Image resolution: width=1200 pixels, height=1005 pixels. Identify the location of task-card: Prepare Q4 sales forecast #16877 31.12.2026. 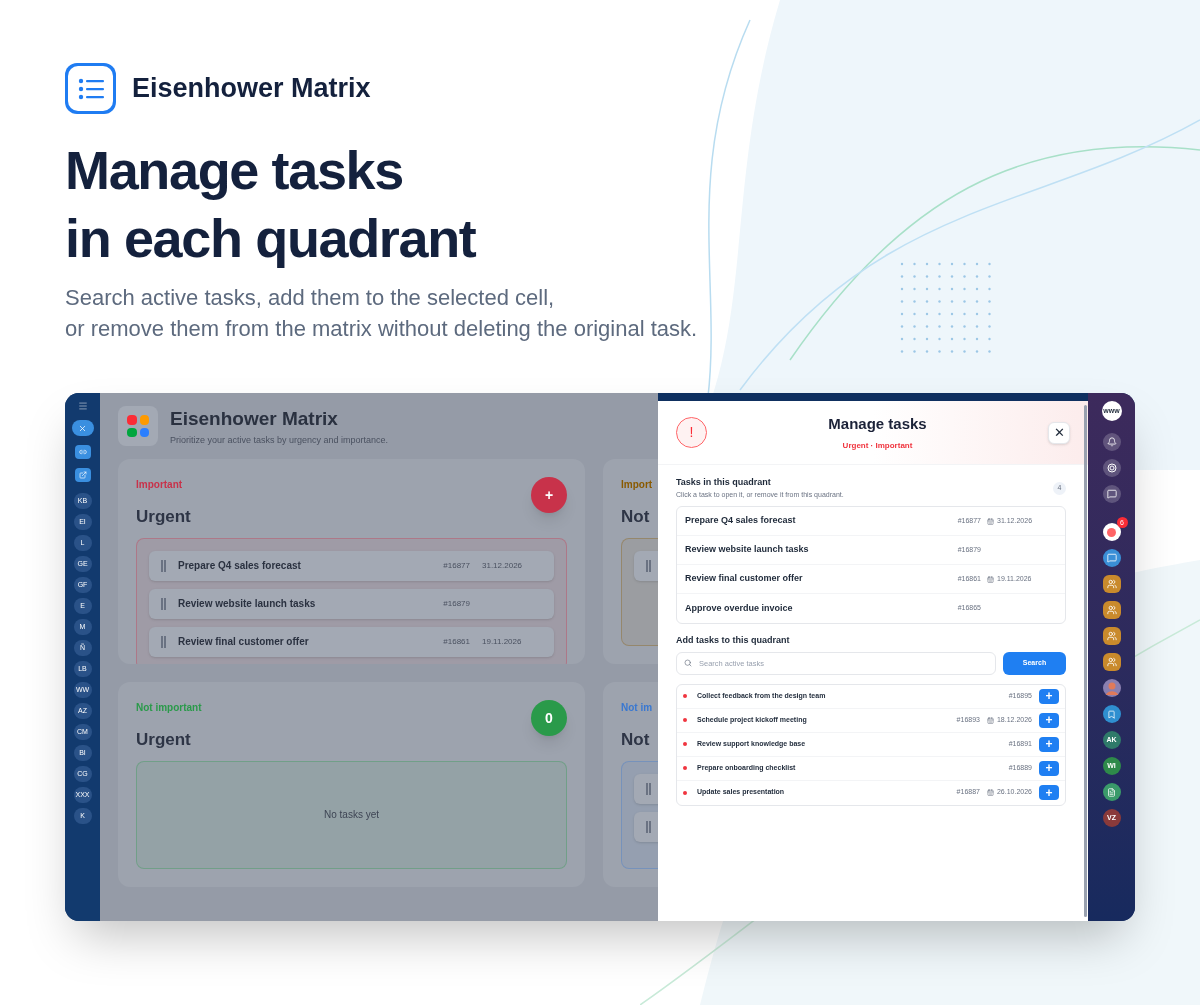
(351, 565).